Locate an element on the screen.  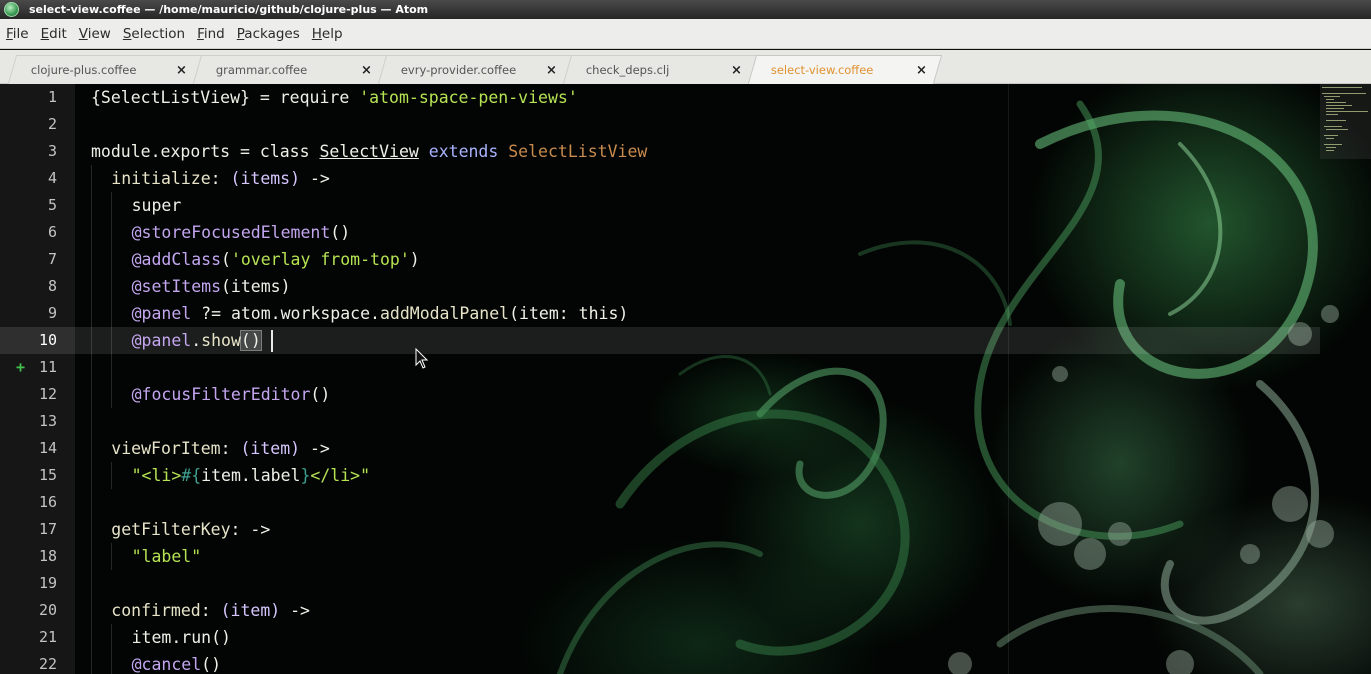
code-token: : -> is located at coordinates (250, 529).